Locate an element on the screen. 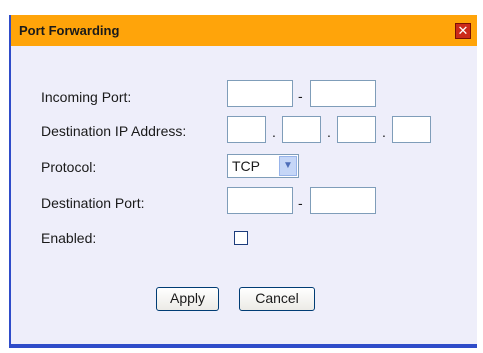 The width and height of the screenshot is (483, 353). ip-octet-2-input is located at coordinates (301, 129).